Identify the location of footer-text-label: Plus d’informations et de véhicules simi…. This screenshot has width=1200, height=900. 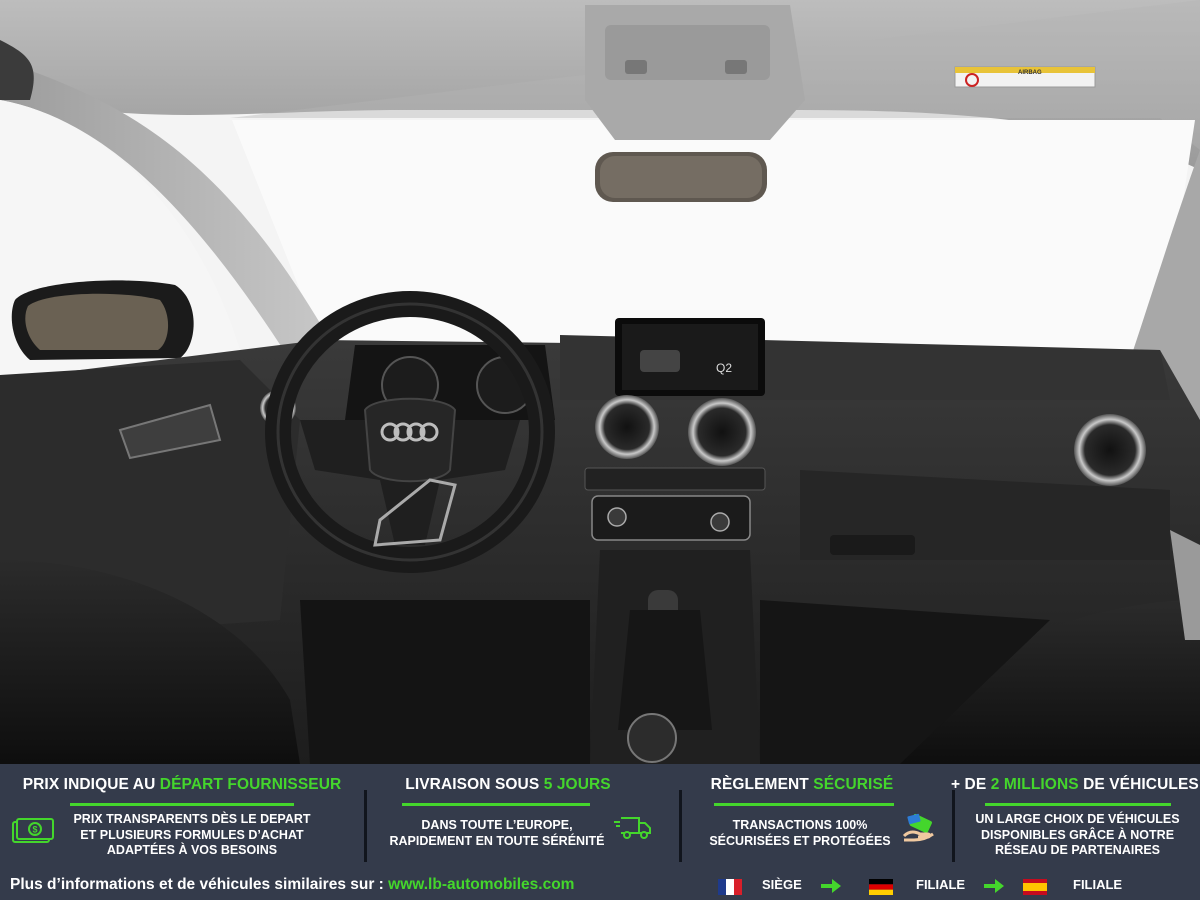
(199, 884).